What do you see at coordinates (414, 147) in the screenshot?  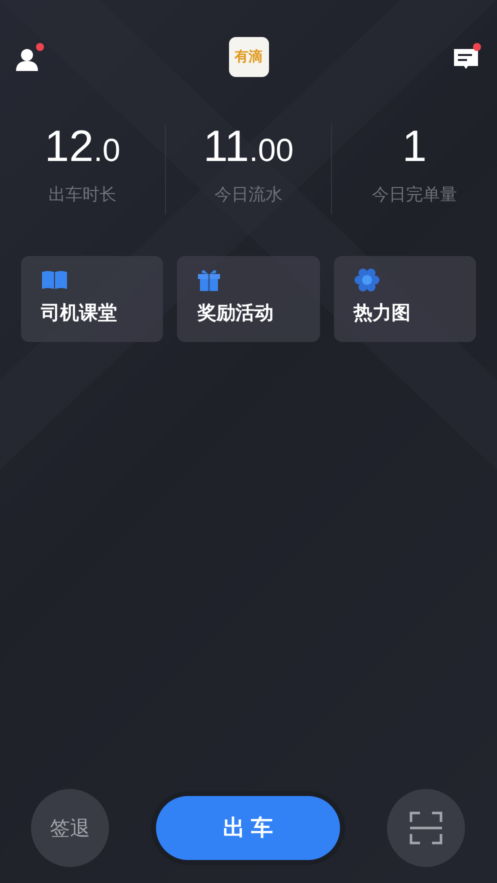 I see `stat-value: 1` at bounding box center [414, 147].